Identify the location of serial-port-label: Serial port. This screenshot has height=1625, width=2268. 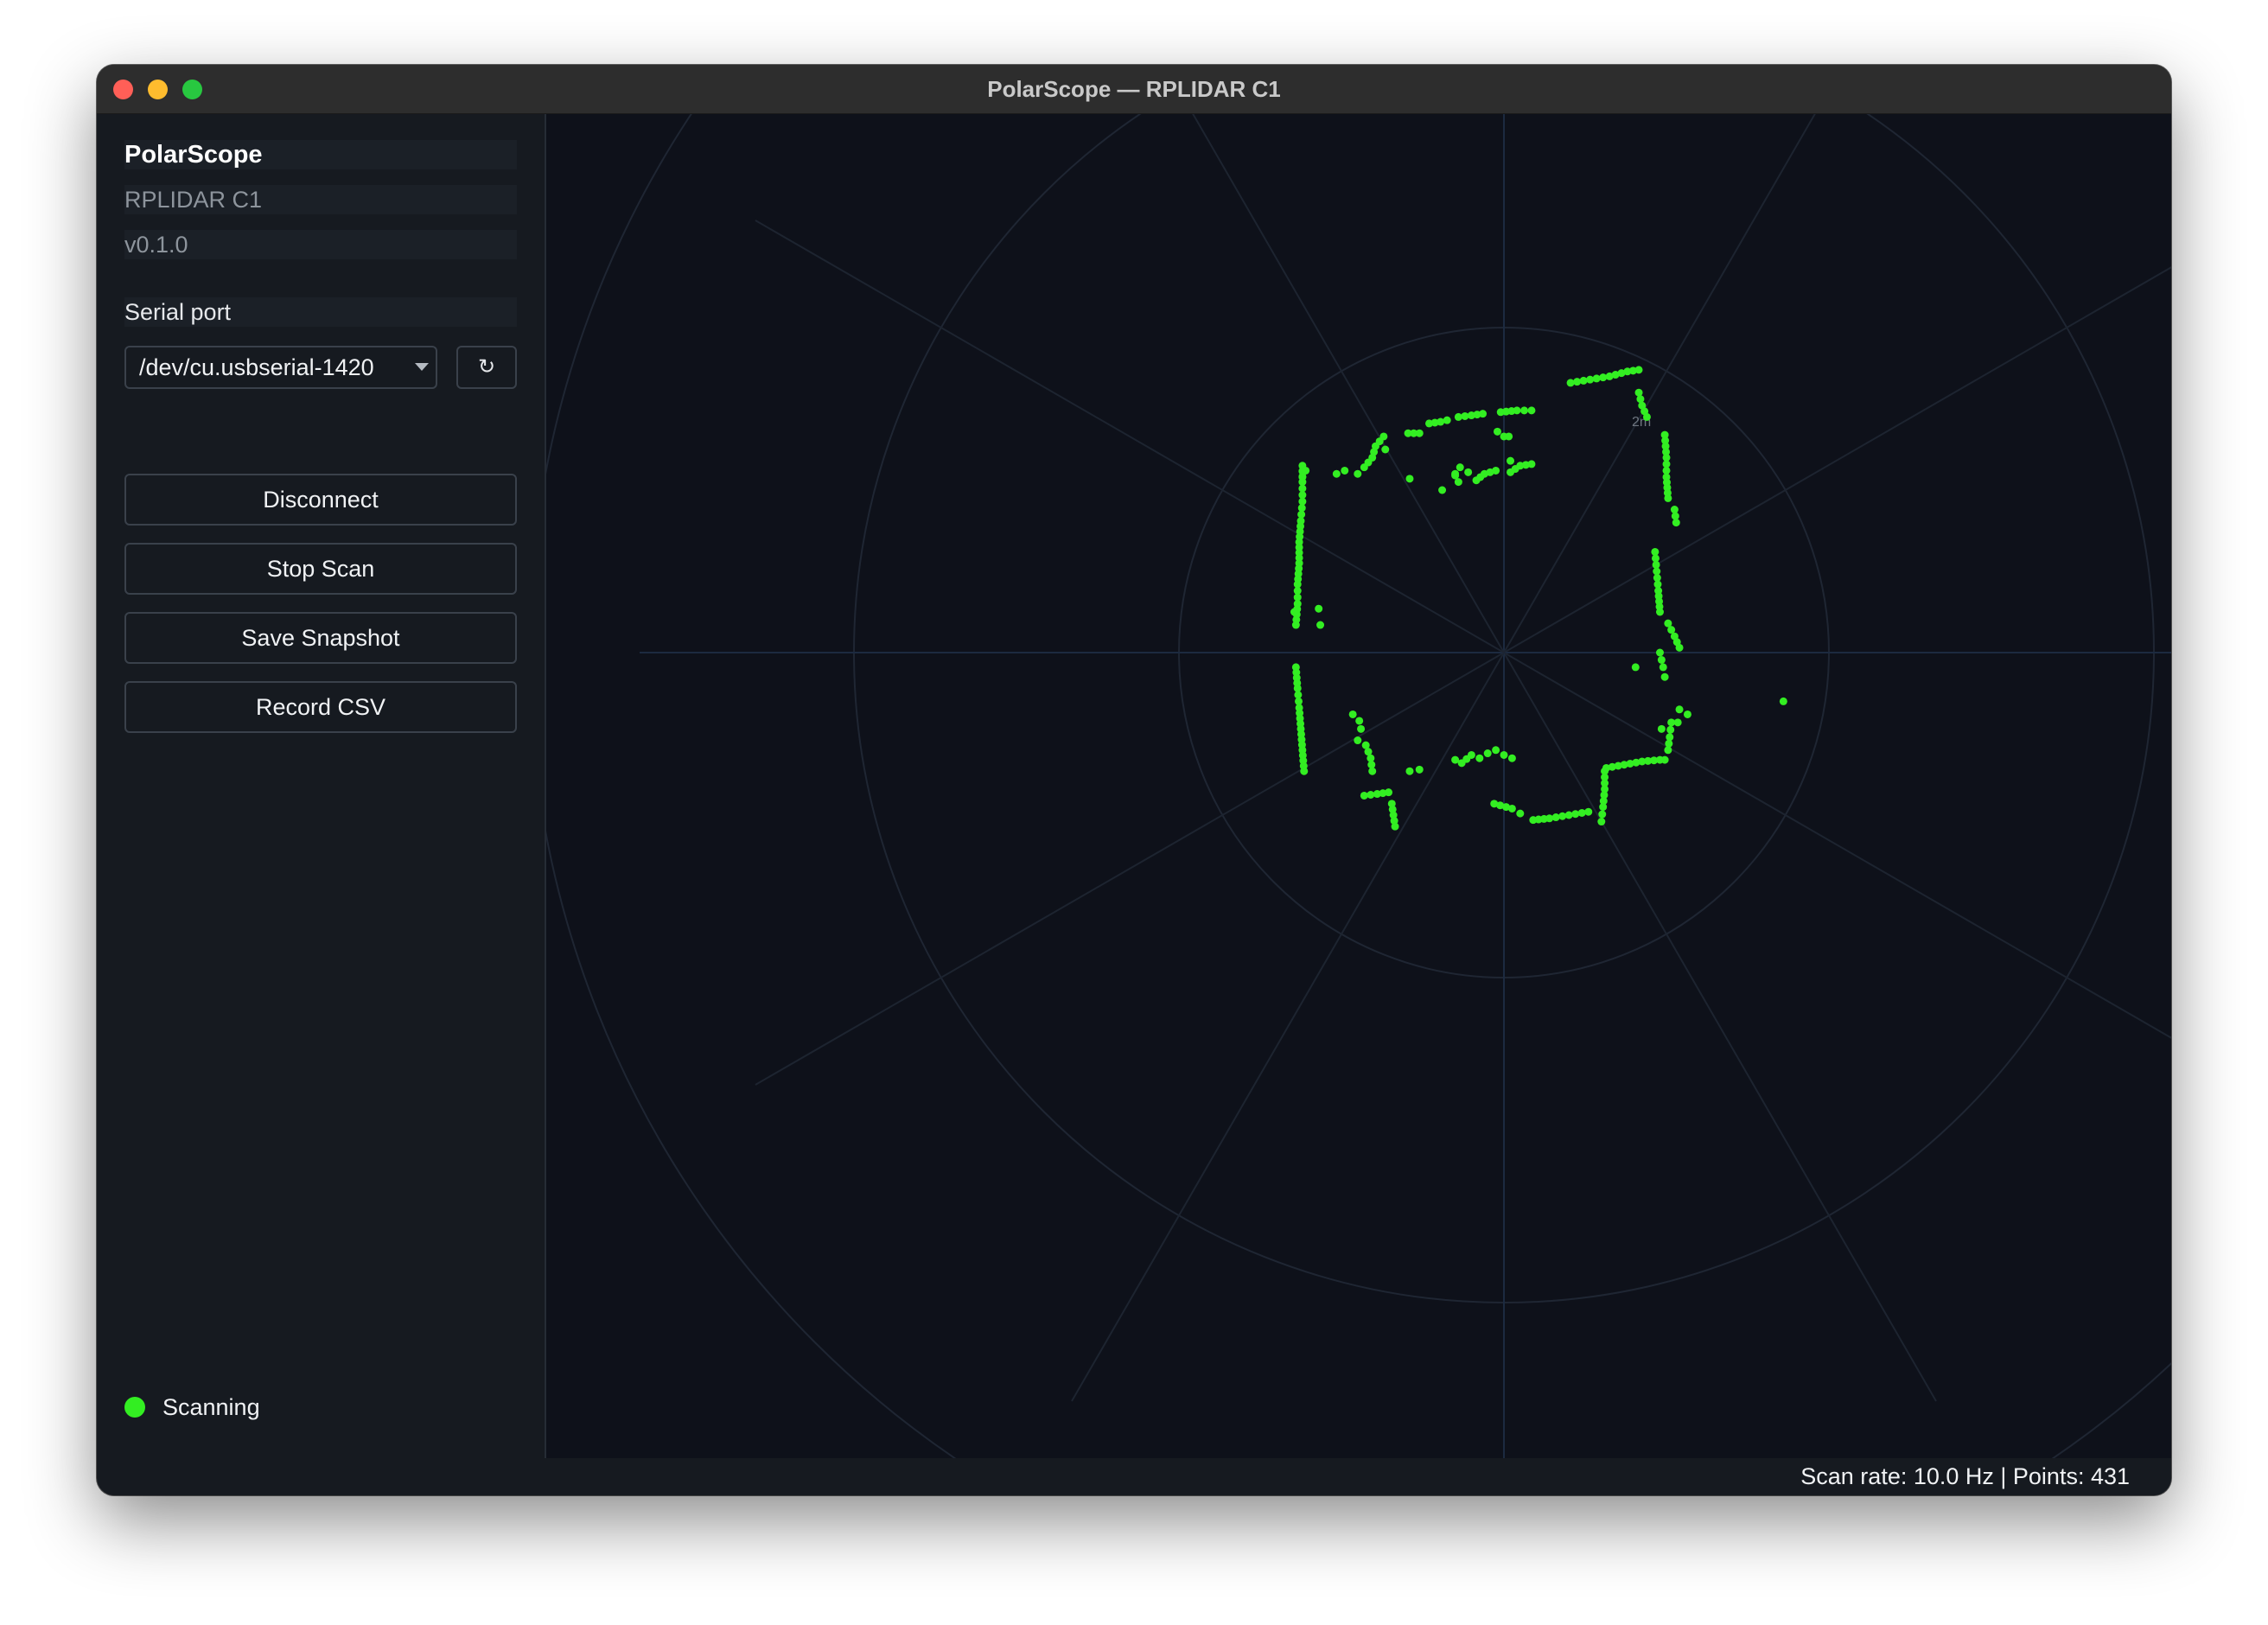
(320, 312).